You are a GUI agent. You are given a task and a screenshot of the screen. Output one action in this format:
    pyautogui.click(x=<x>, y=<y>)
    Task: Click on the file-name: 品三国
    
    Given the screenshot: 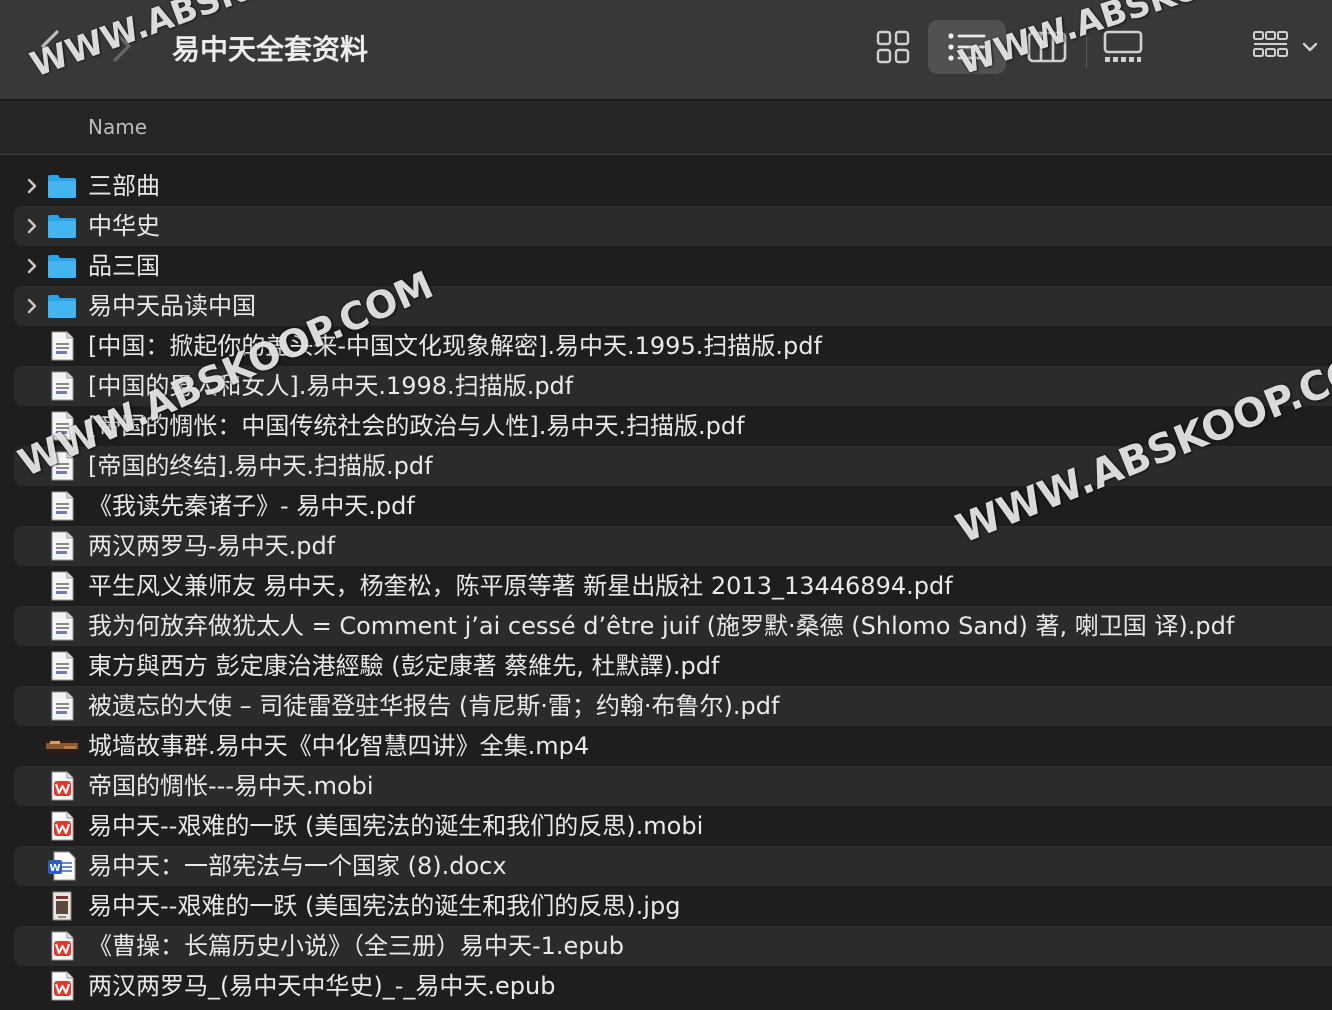 What is the action you would take?
    pyautogui.click(x=124, y=266)
    